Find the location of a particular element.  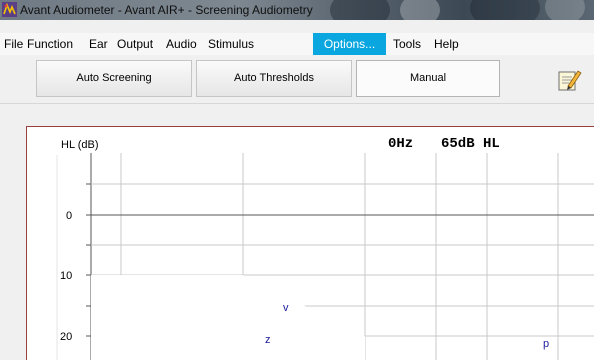

y-tick-label-10: 10 is located at coordinates (66, 276).